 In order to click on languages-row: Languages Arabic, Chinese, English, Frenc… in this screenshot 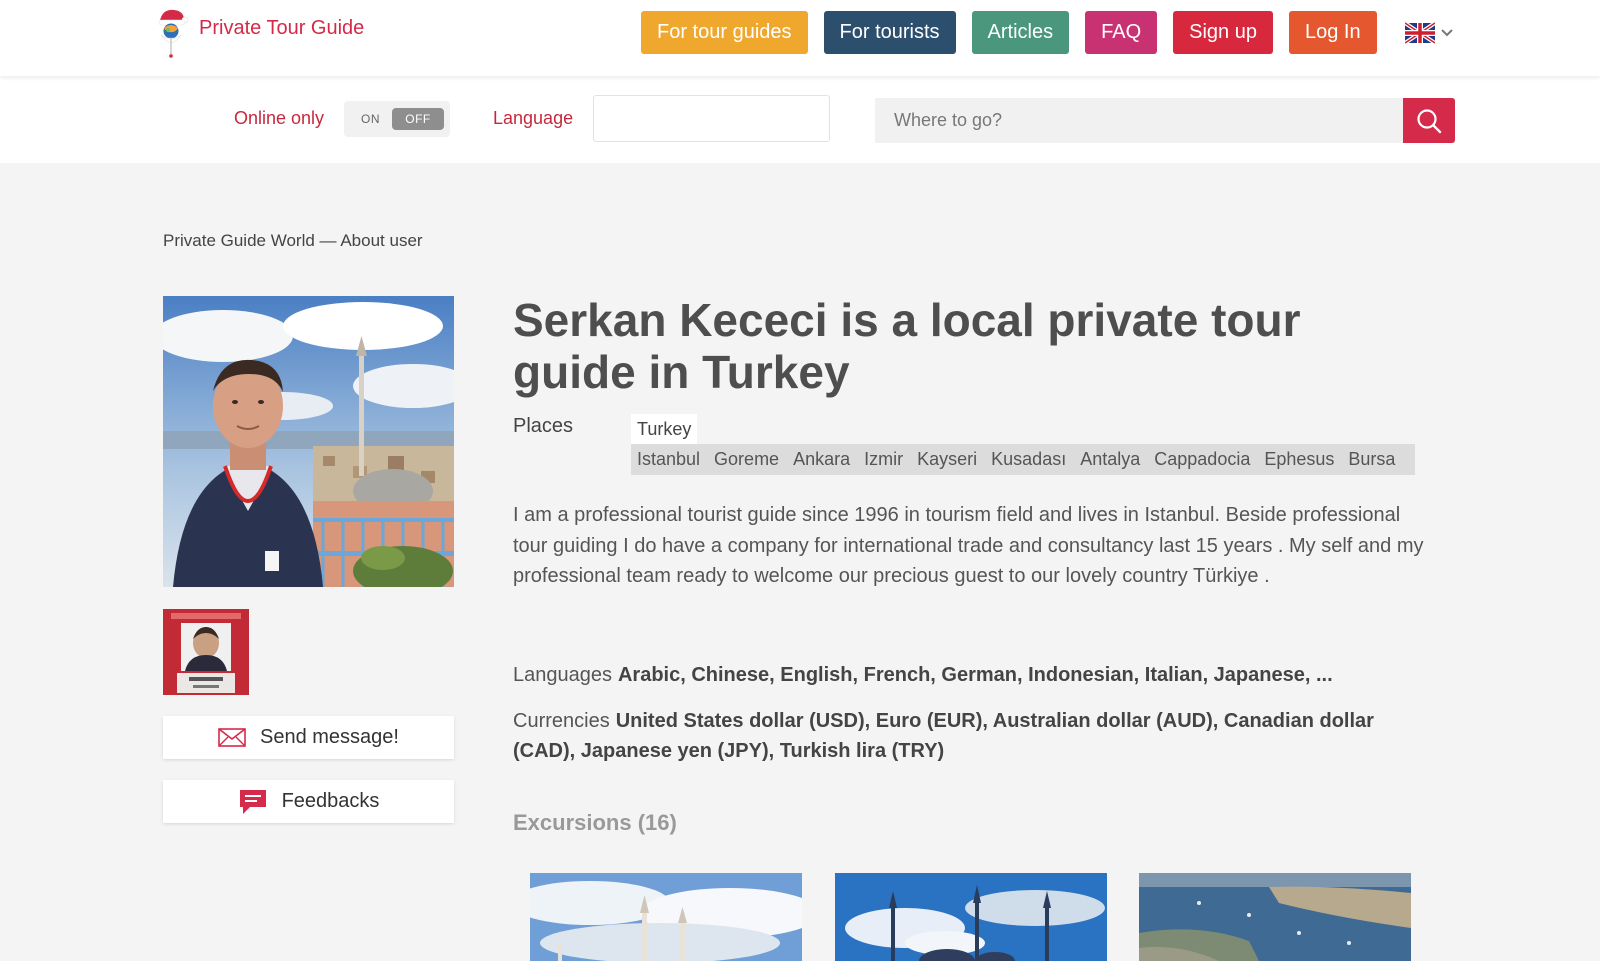, I will do `click(963, 675)`.